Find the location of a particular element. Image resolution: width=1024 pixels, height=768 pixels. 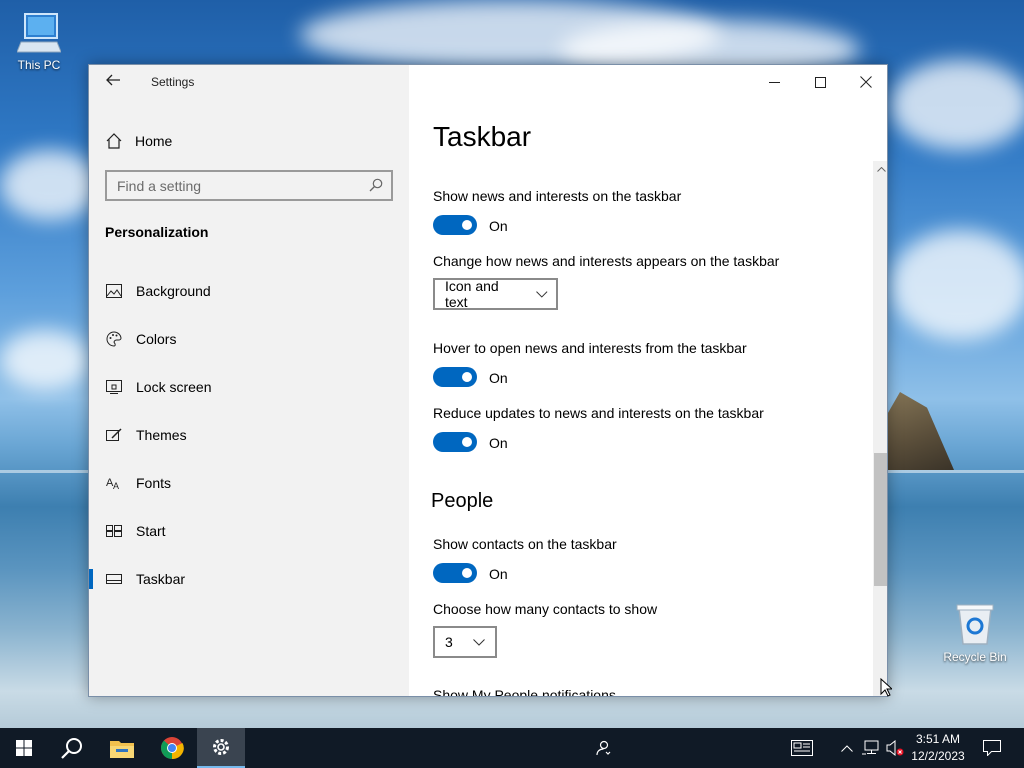

minimize-button is located at coordinates (774, 82).